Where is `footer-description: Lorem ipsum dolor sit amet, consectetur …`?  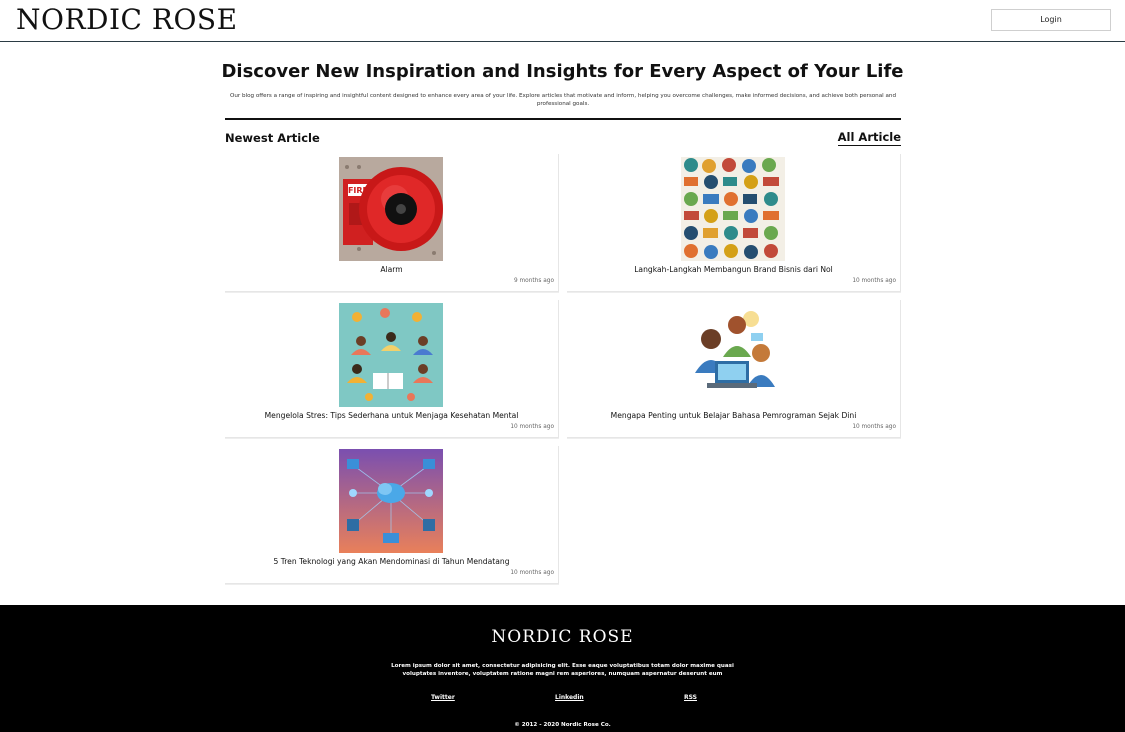 footer-description: Lorem ipsum dolor sit amet, consectetur … is located at coordinates (562, 670).